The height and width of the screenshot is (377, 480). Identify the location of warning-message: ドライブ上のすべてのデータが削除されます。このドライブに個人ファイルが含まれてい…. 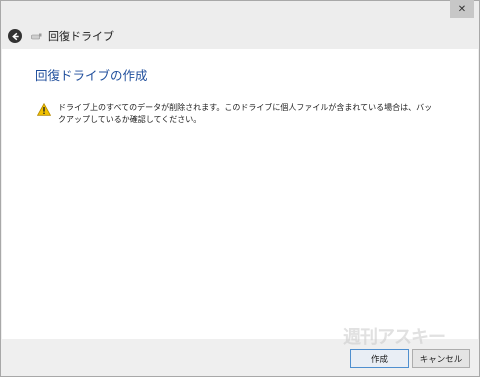
(237, 114).